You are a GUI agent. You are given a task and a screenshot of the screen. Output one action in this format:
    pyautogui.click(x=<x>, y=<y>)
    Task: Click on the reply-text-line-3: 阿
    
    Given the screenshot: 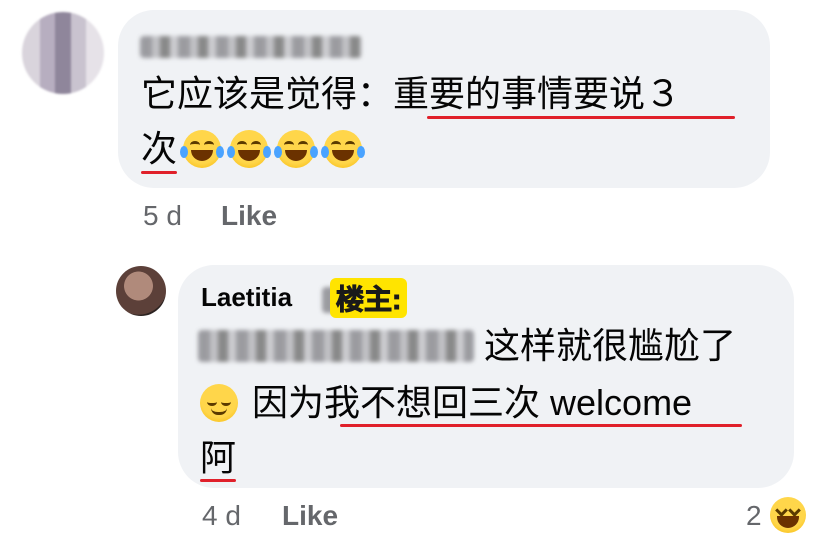 What is the action you would take?
    pyautogui.click(x=218, y=457)
    